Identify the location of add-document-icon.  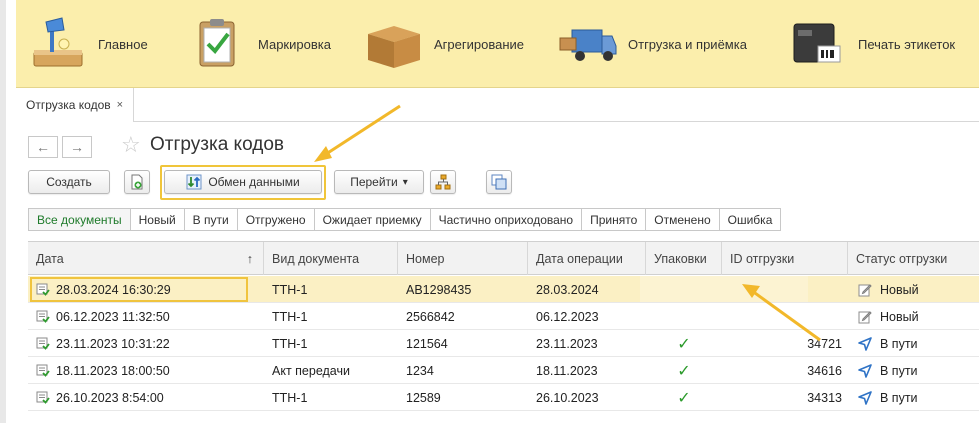
(137, 182).